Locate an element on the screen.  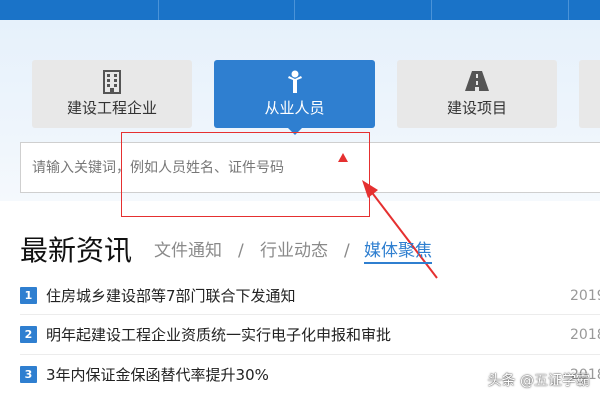
news-item-number: 1 is located at coordinates (28, 295).